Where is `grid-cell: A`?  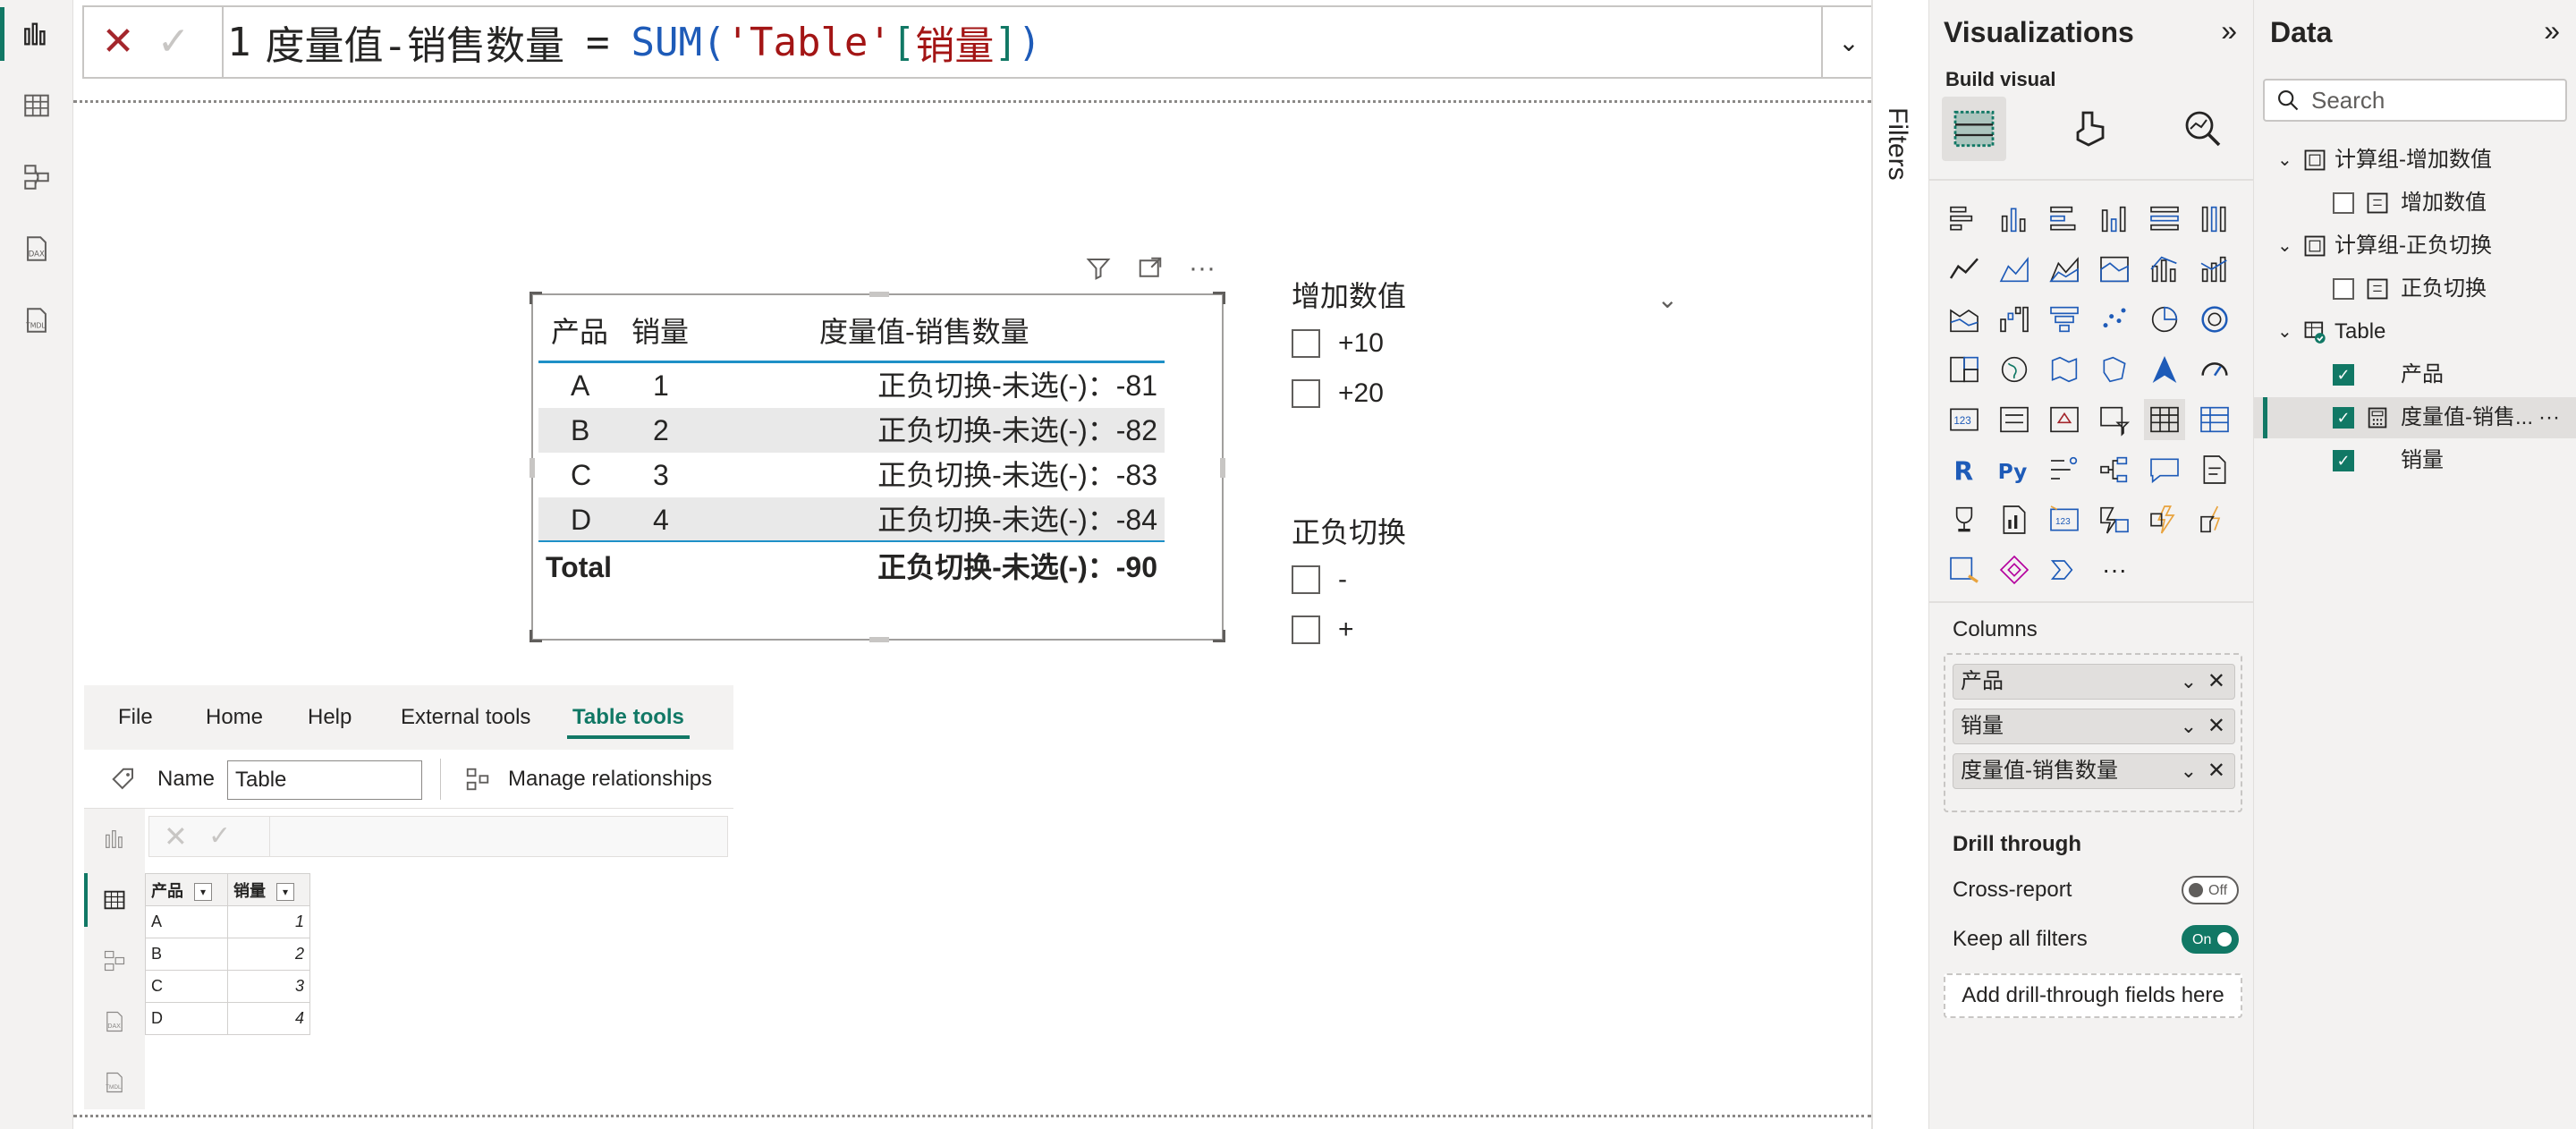 grid-cell: A is located at coordinates (186, 922).